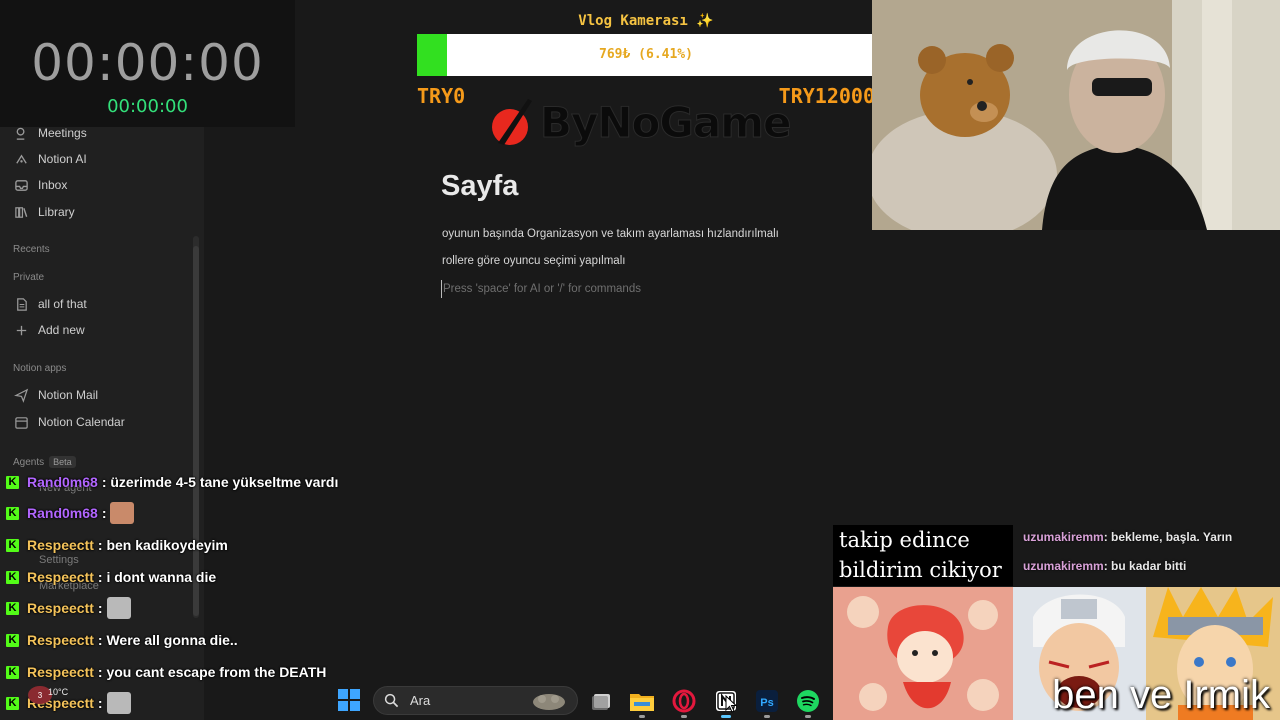 The image size is (1280, 720). What do you see at coordinates (808, 701) in the screenshot?
I see `spotify-icon` at bounding box center [808, 701].